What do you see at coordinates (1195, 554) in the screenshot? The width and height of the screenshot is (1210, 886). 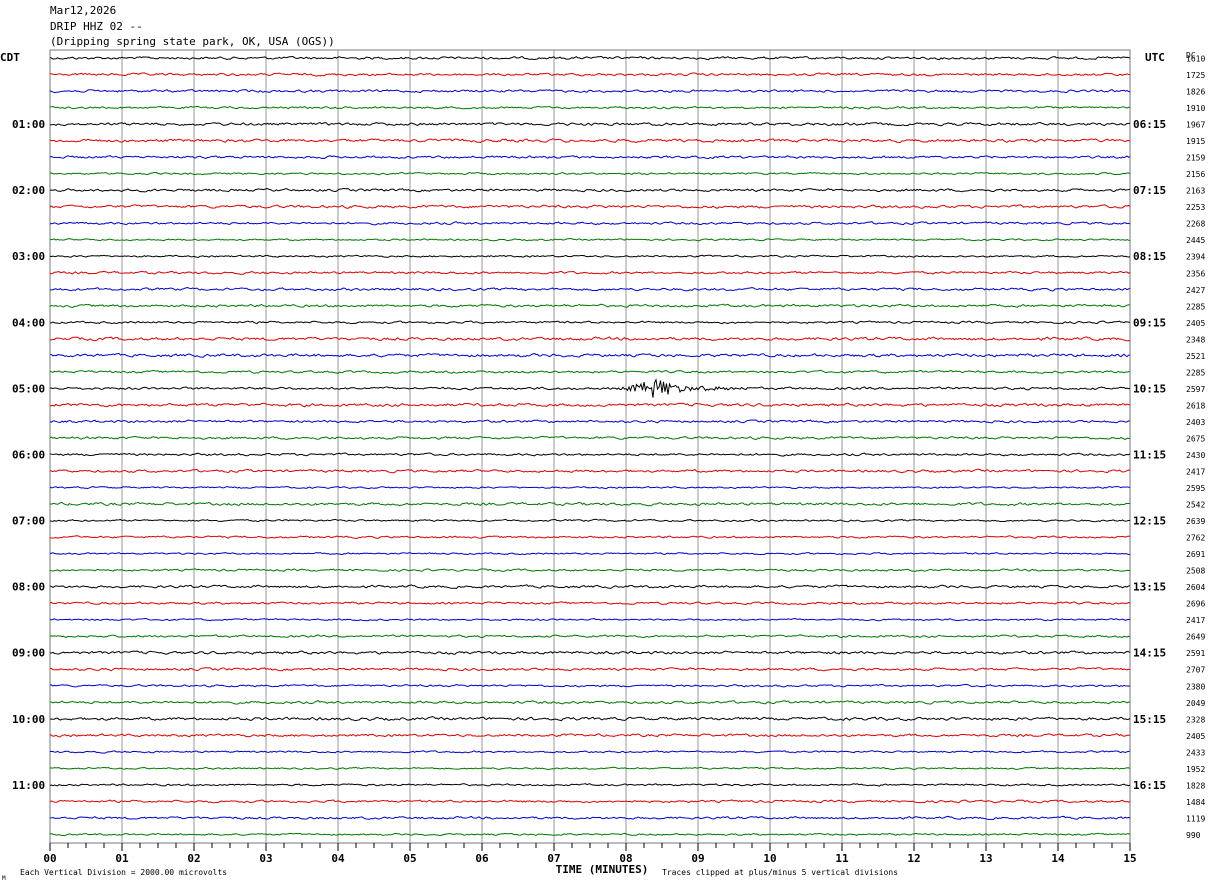 I see `dc-offset-label: 2691` at bounding box center [1195, 554].